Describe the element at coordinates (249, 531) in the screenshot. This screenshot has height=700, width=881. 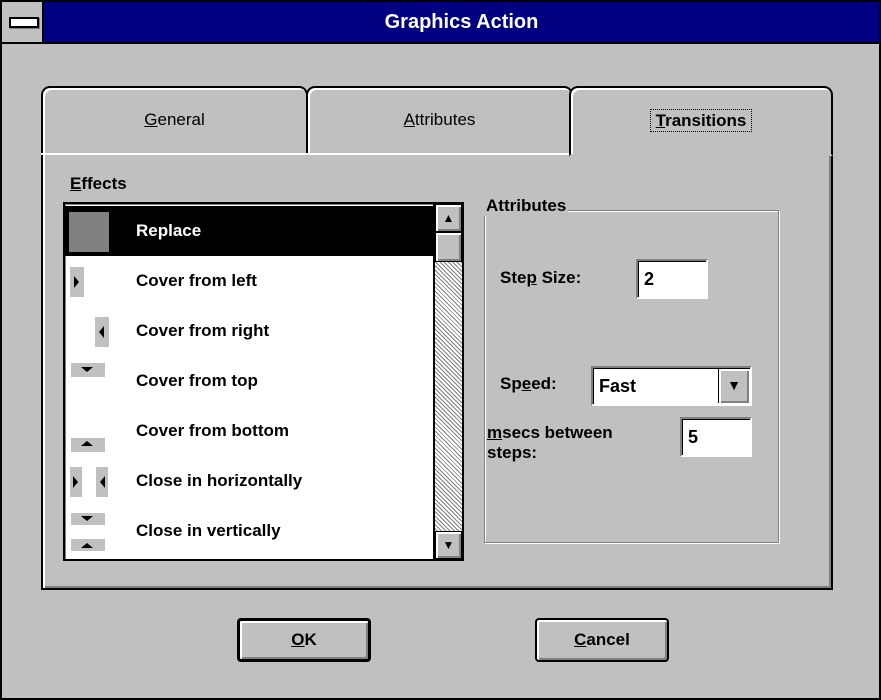
I see `list-item-close-in-vertically: Close in vertically` at that location.